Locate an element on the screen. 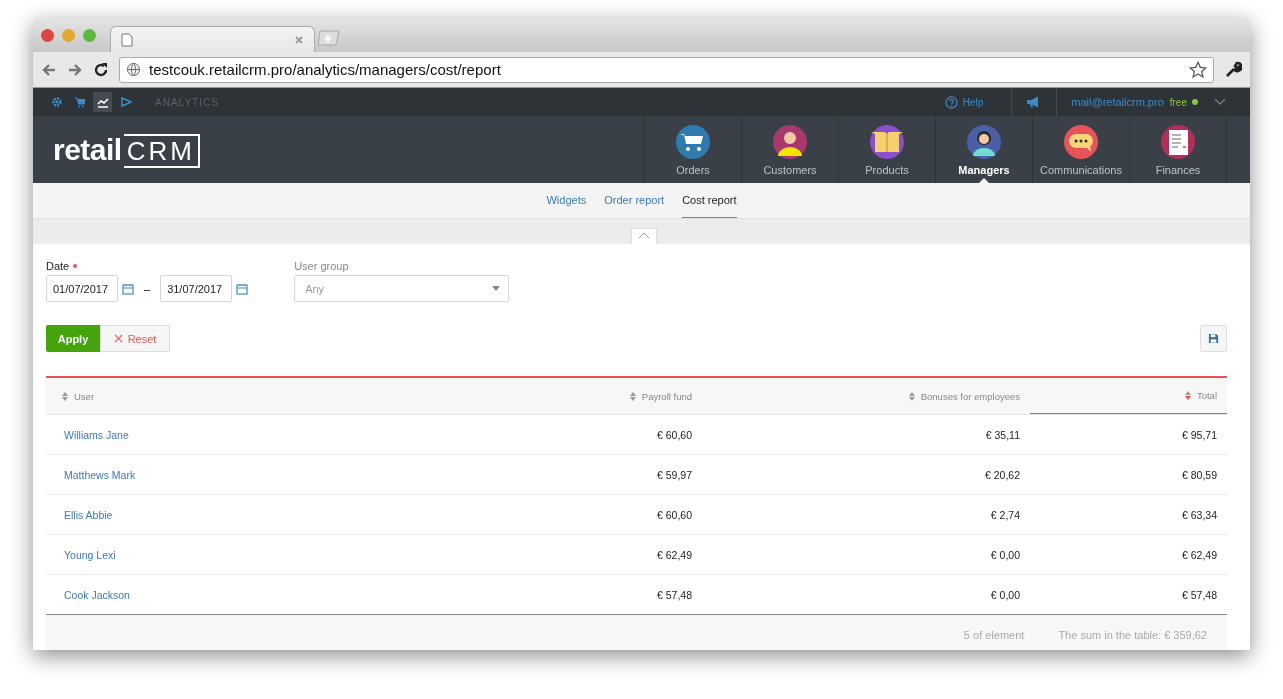 The width and height of the screenshot is (1283, 699). user-link: Williams Jane is located at coordinates (92, 434).